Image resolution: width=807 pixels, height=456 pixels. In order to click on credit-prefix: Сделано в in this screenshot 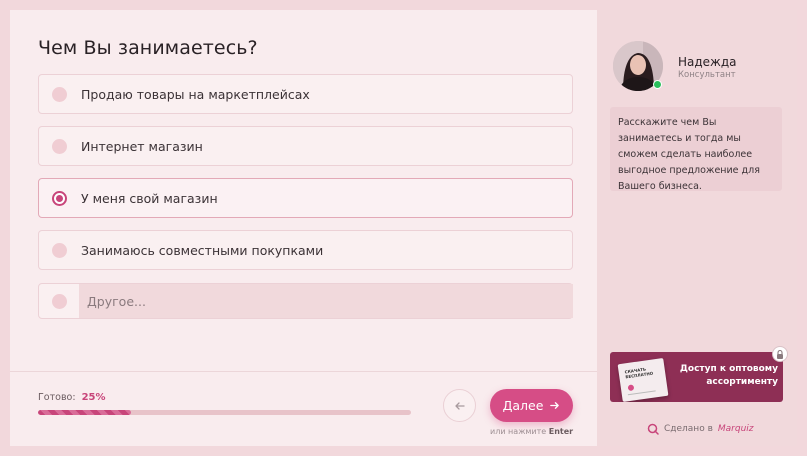, I will do `click(688, 429)`.